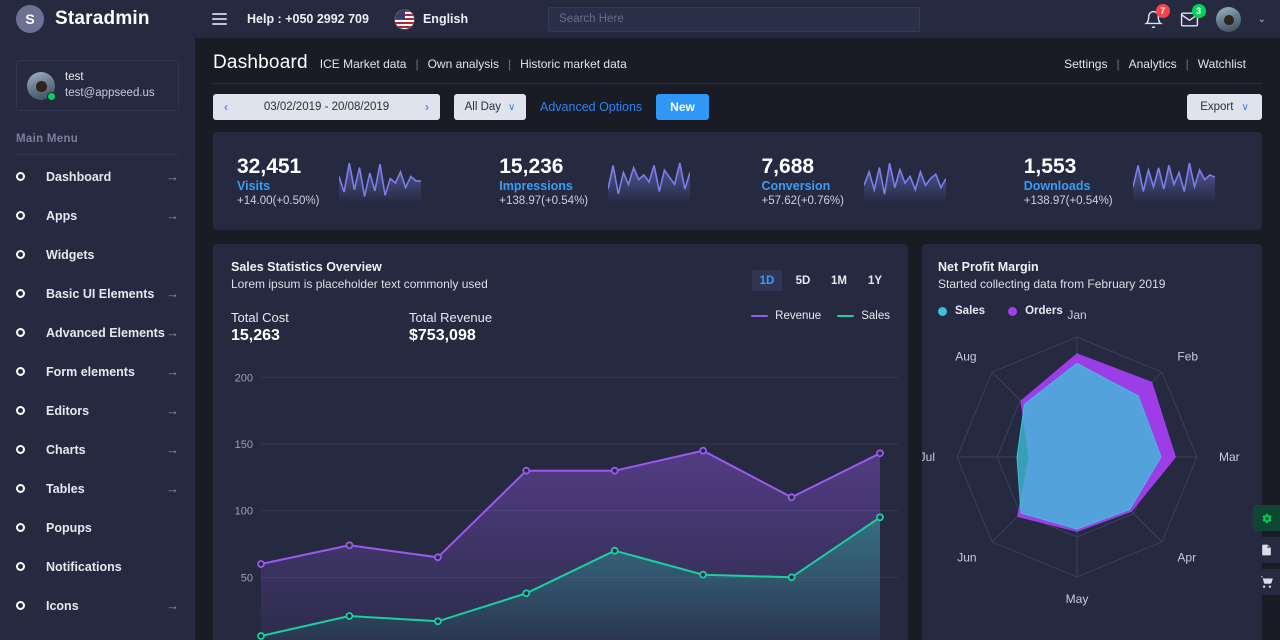  I want to click on menu-toggle-icon, so click(219, 19).